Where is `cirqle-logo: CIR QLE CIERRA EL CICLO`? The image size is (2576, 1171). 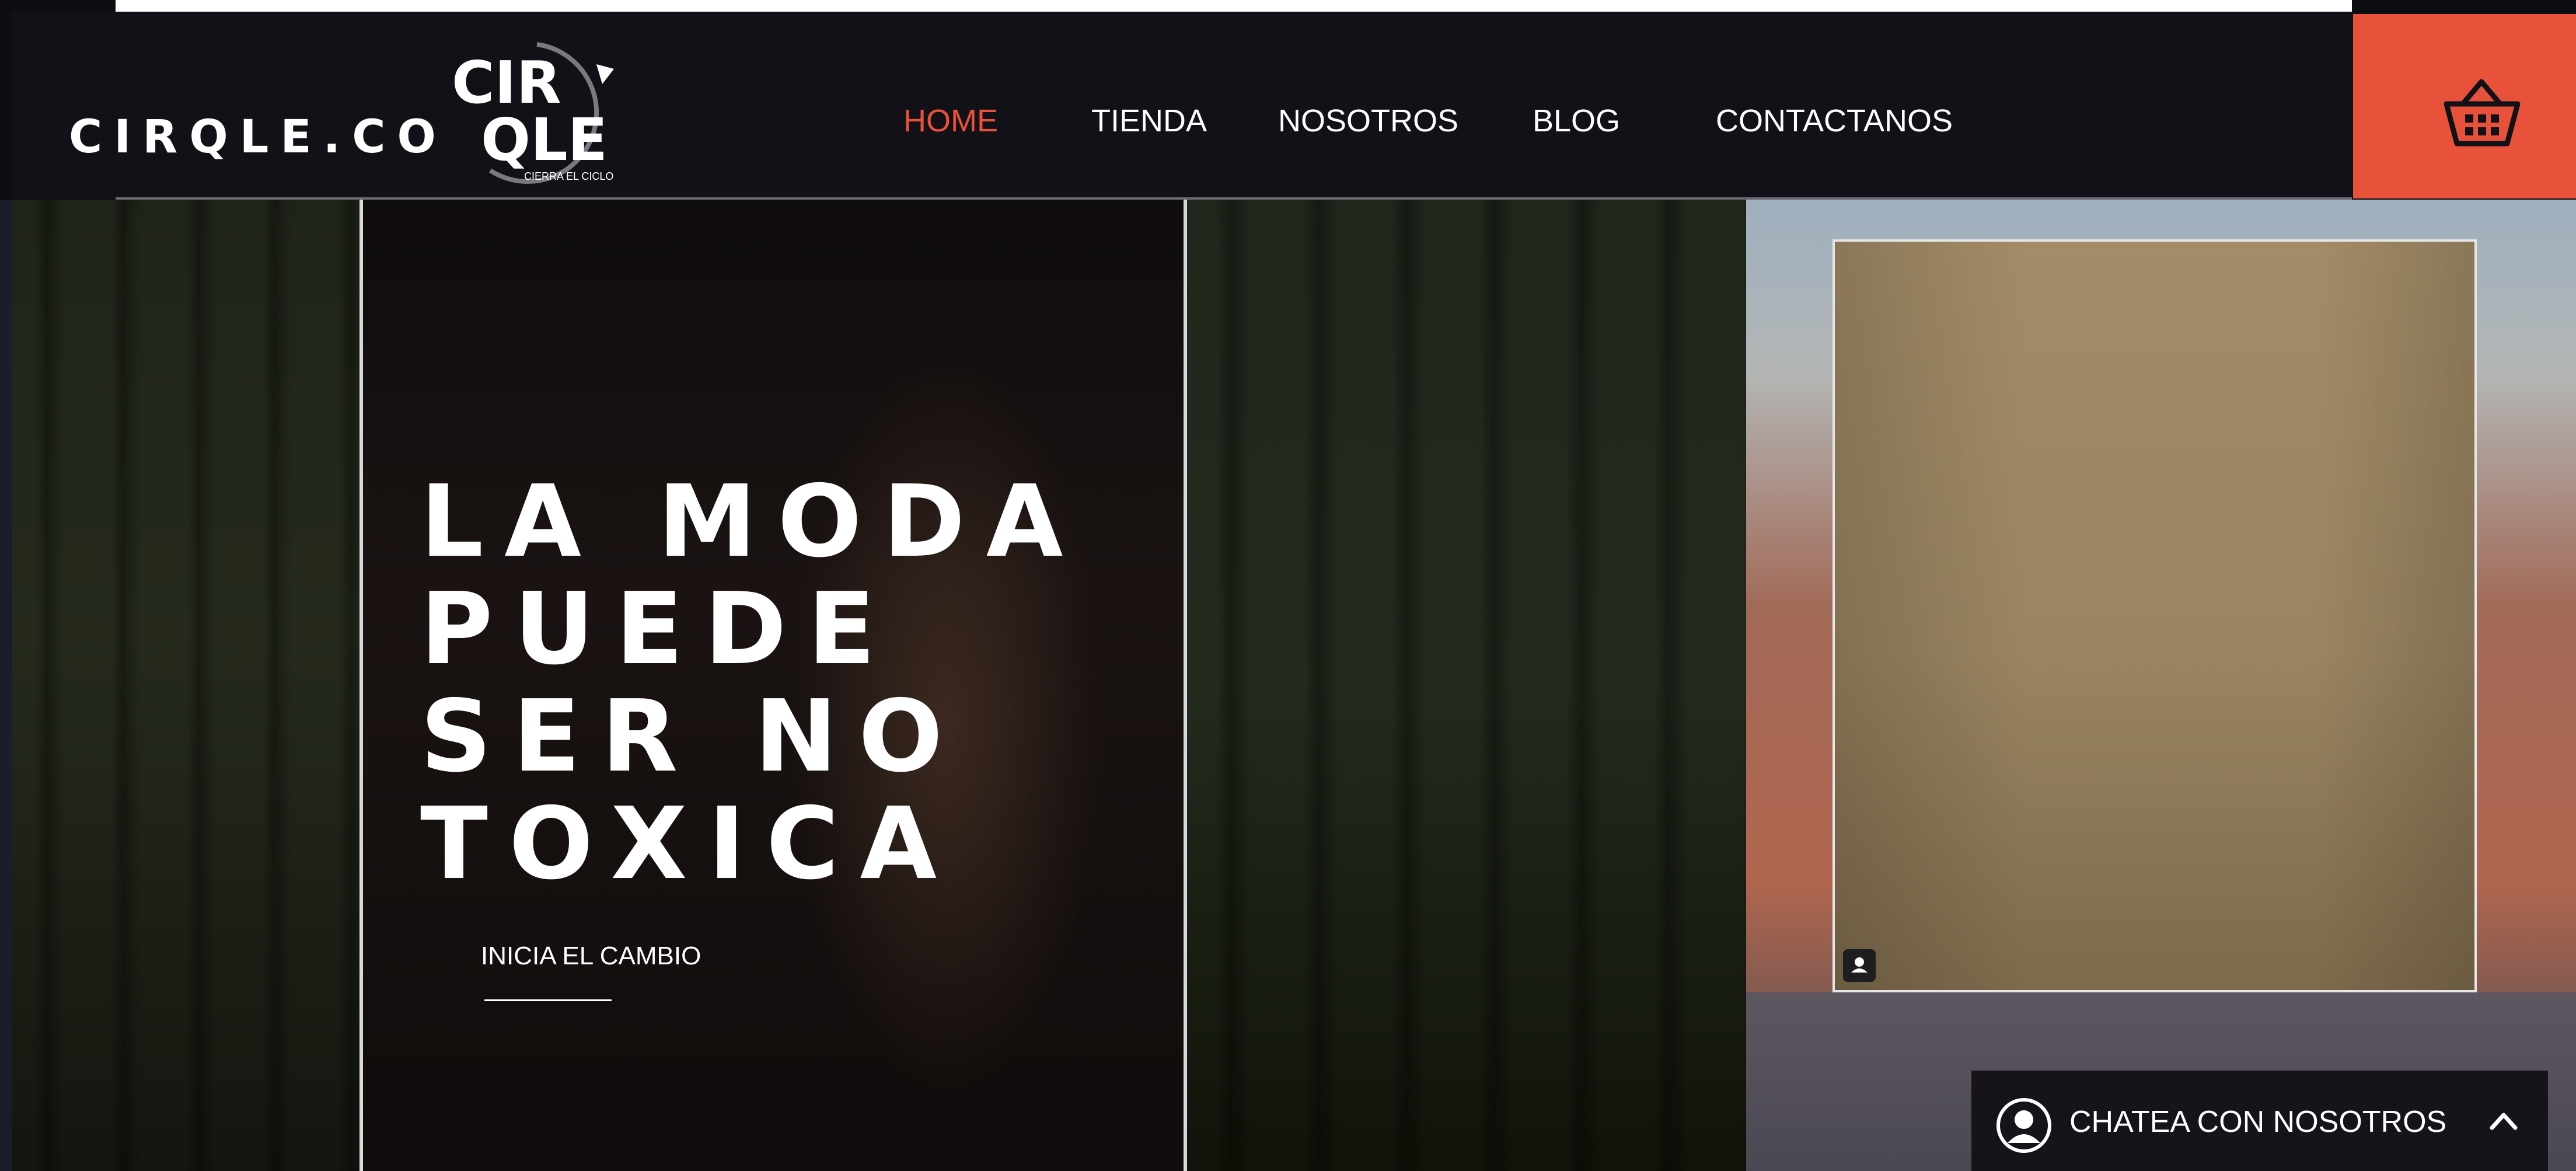
cirqle-logo: CIR QLE CIERRA EL CICLO is located at coordinates (539, 112).